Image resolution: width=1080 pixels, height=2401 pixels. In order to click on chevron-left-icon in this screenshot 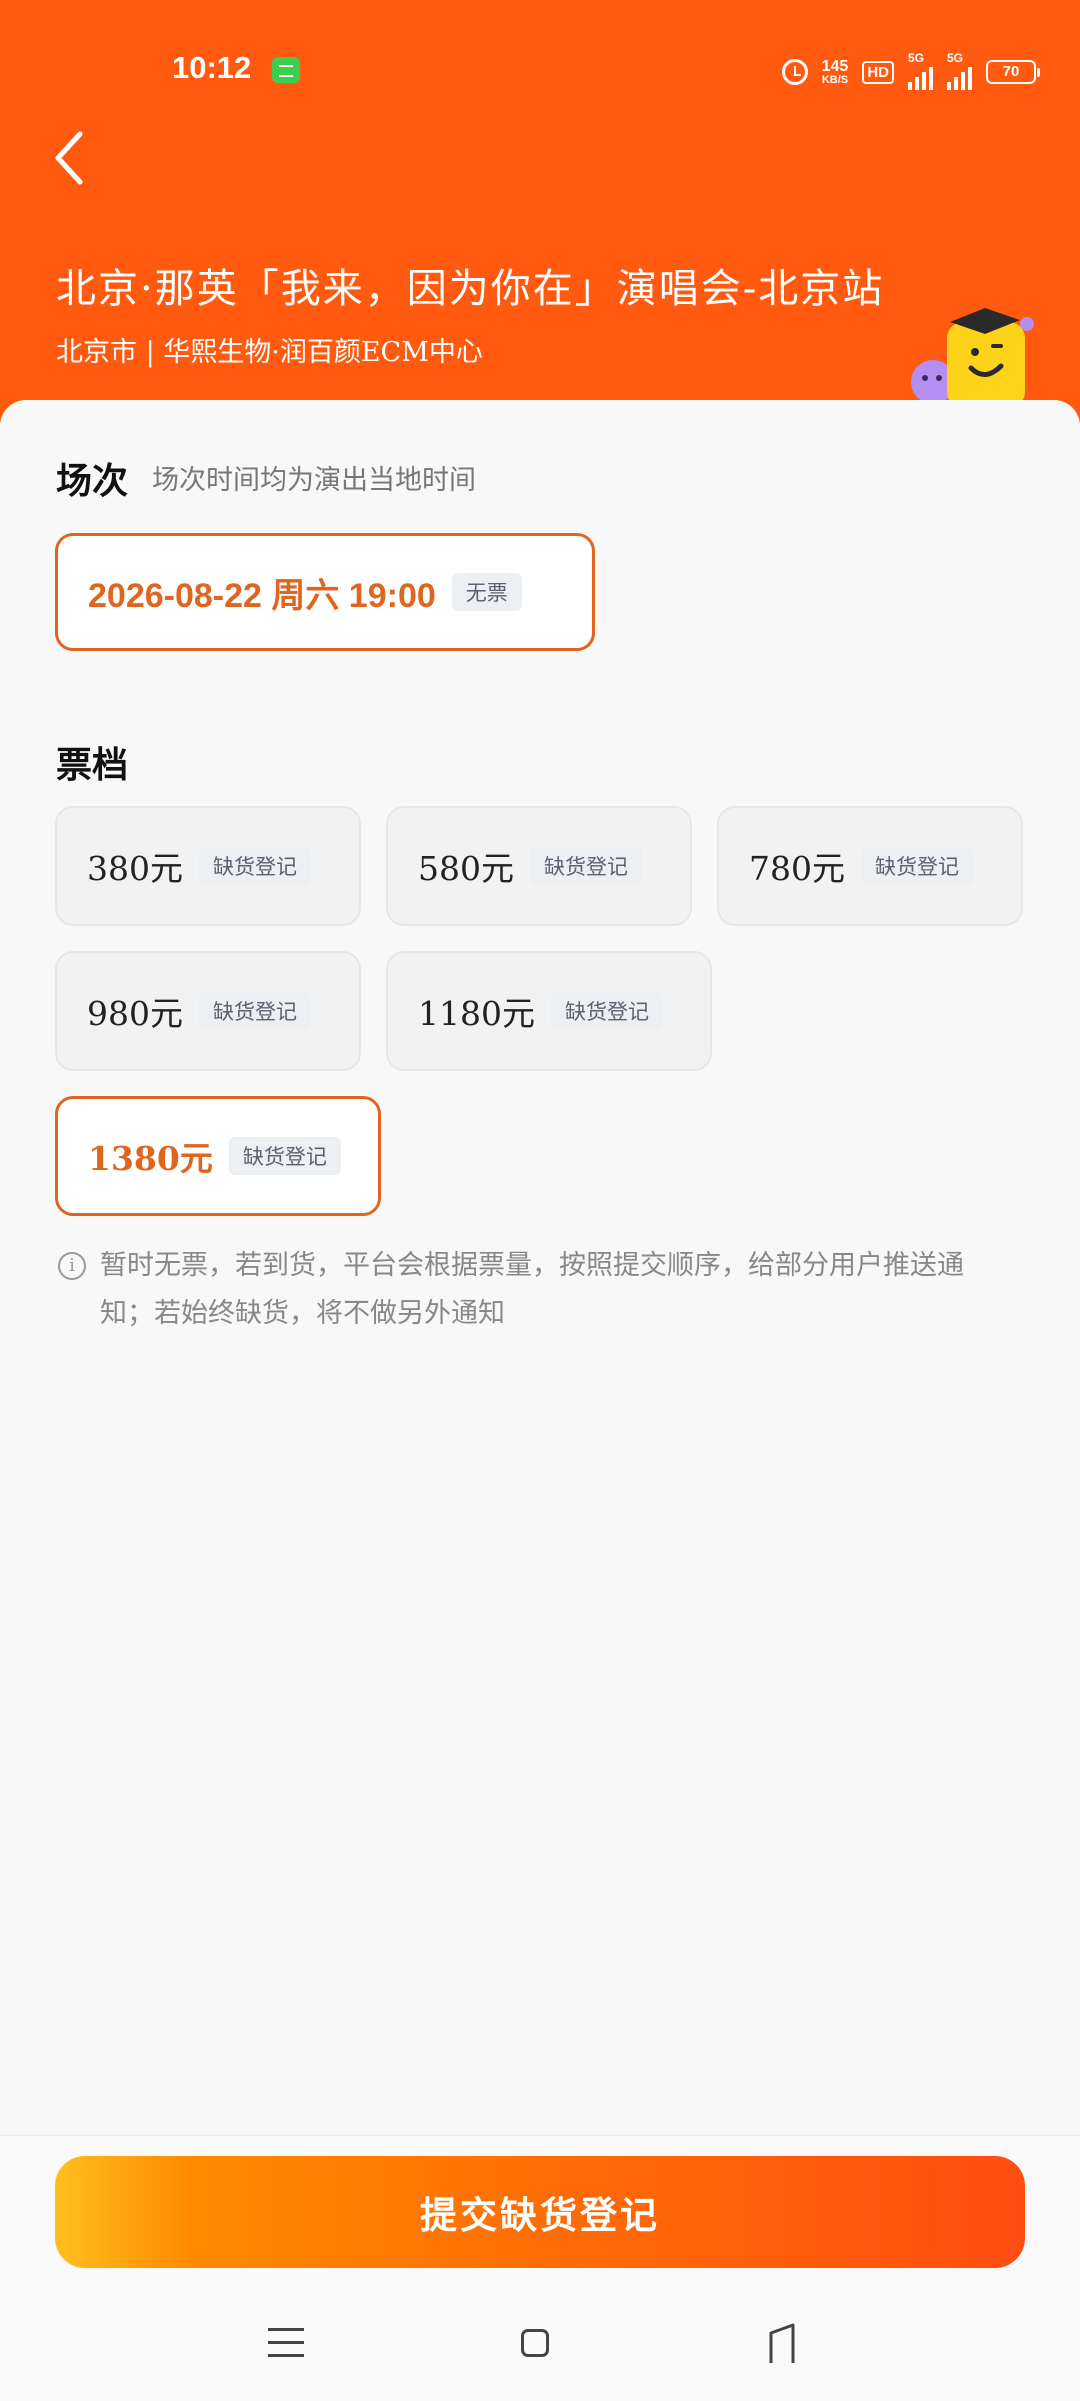, I will do `click(69, 158)`.